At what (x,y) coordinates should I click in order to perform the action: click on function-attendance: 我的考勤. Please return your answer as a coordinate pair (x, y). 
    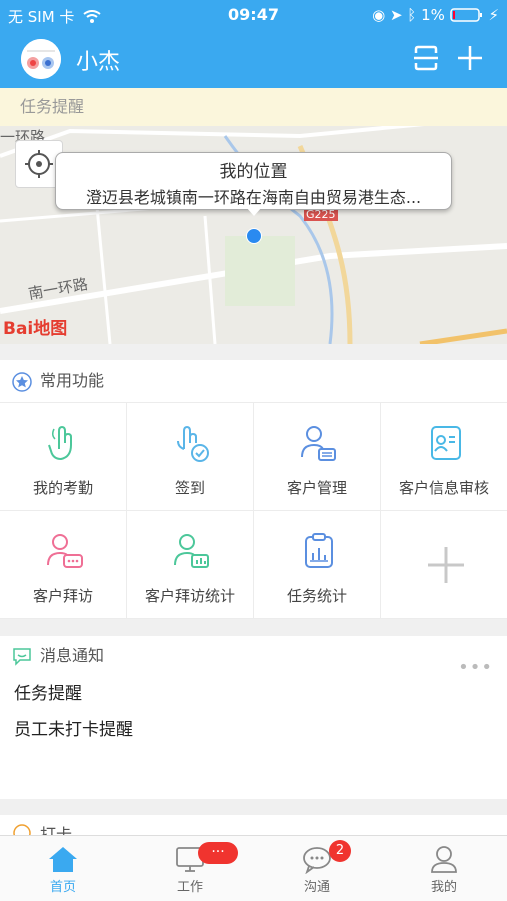
    Looking at the image, I should click on (63, 457).